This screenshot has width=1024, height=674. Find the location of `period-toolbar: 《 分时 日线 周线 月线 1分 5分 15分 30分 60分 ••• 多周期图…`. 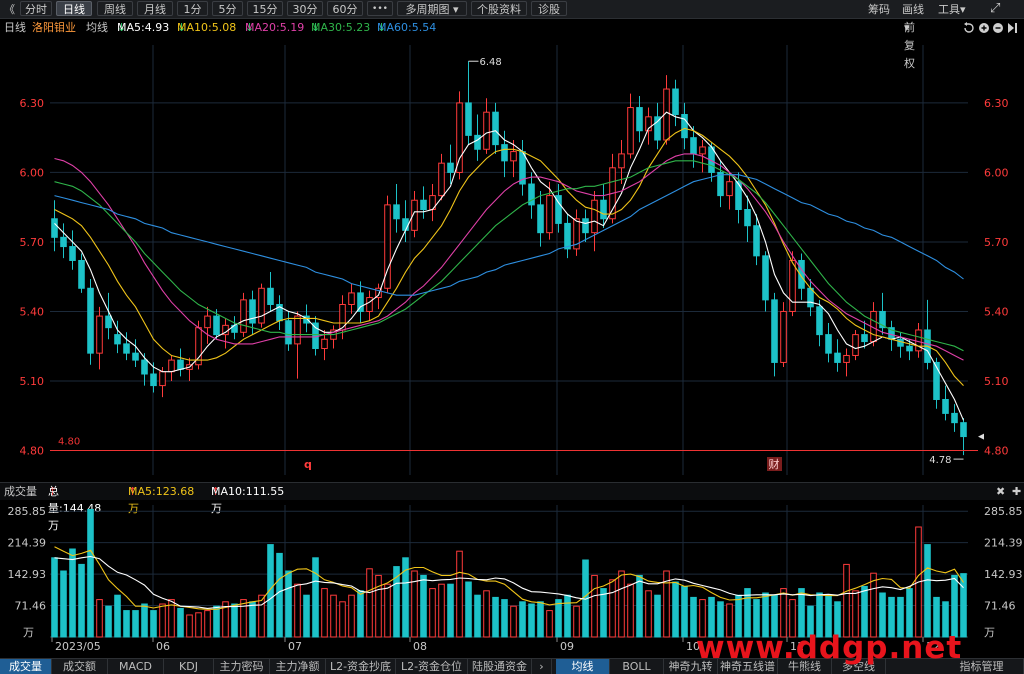

period-toolbar: 《 分时 日线 周线 月线 1分 5分 15分 30分 60分 ••• 多周期图… is located at coordinates (512, 9).